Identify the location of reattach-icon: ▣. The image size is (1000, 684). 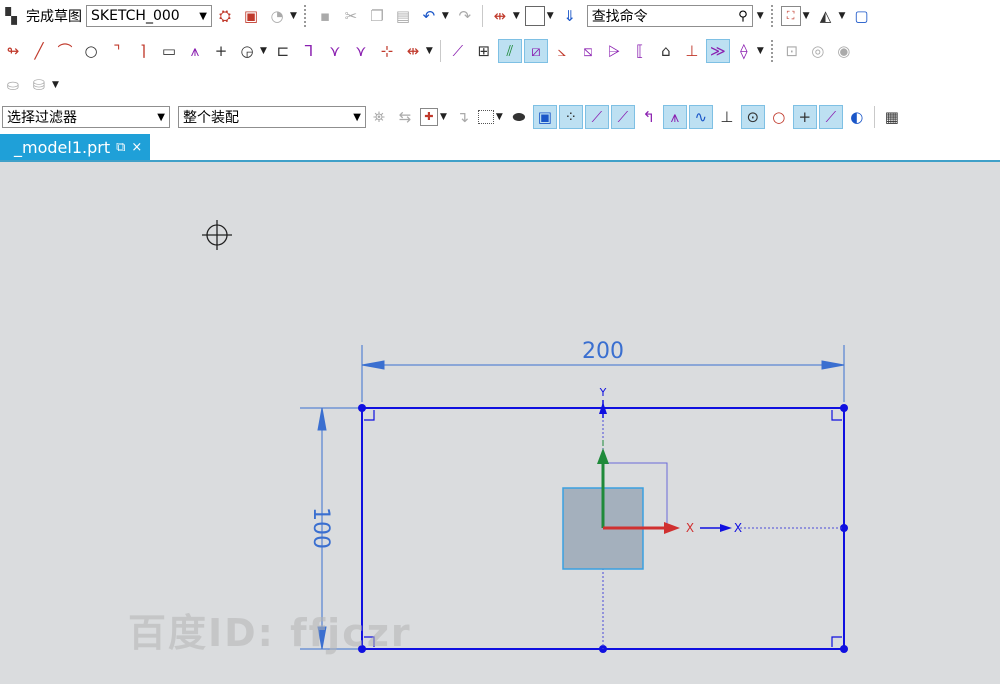
(251, 16).